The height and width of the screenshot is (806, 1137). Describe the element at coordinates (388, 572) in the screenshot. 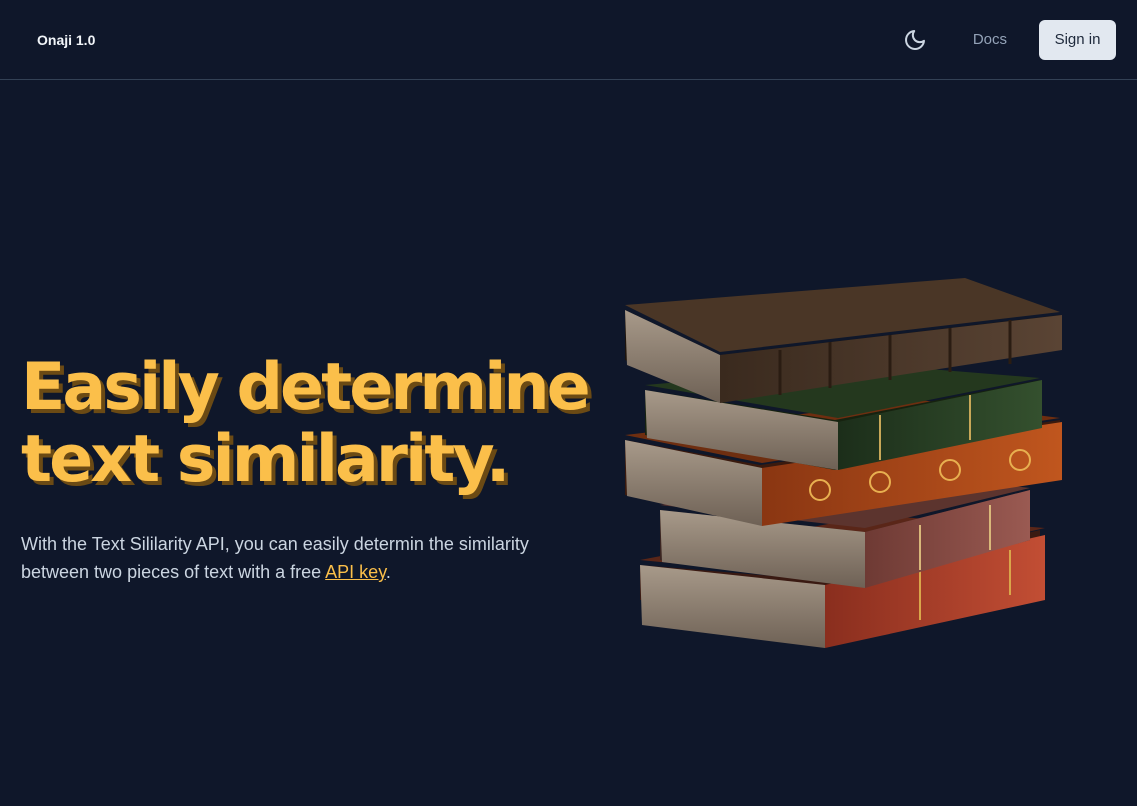

I see `hero-text-after: .` at that location.